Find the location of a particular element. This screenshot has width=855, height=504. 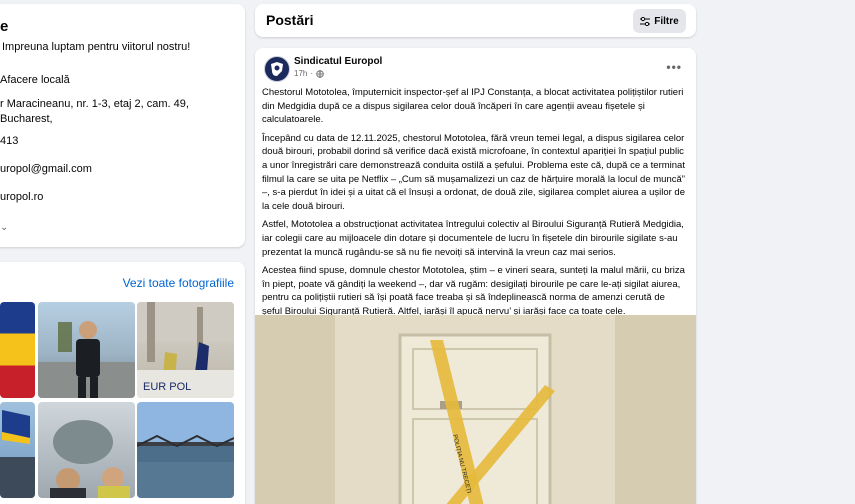

globe-icon is located at coordinates (320, 73).